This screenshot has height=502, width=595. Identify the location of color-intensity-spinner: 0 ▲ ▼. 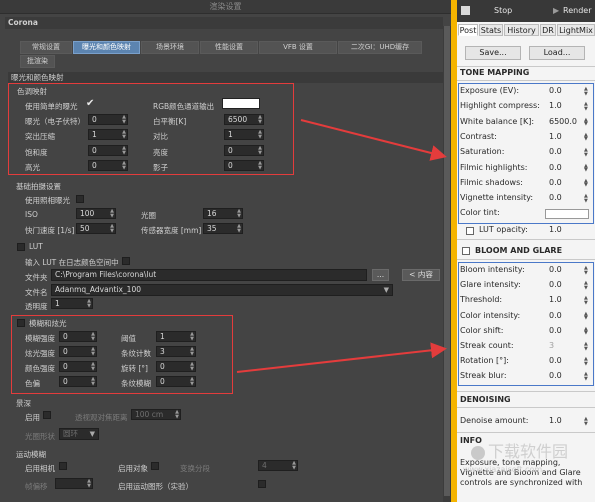
(78, 366).